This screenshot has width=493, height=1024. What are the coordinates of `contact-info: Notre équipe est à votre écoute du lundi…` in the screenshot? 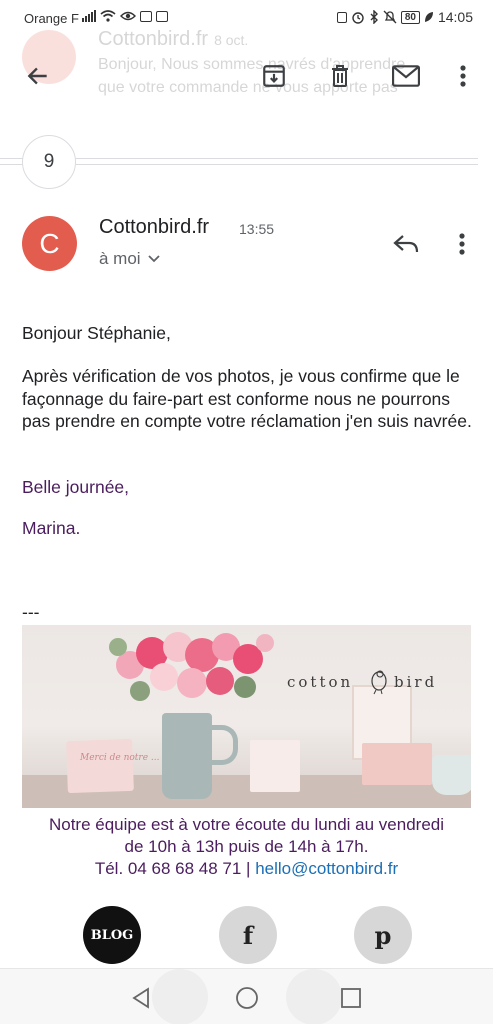 It's located at (246, 847).